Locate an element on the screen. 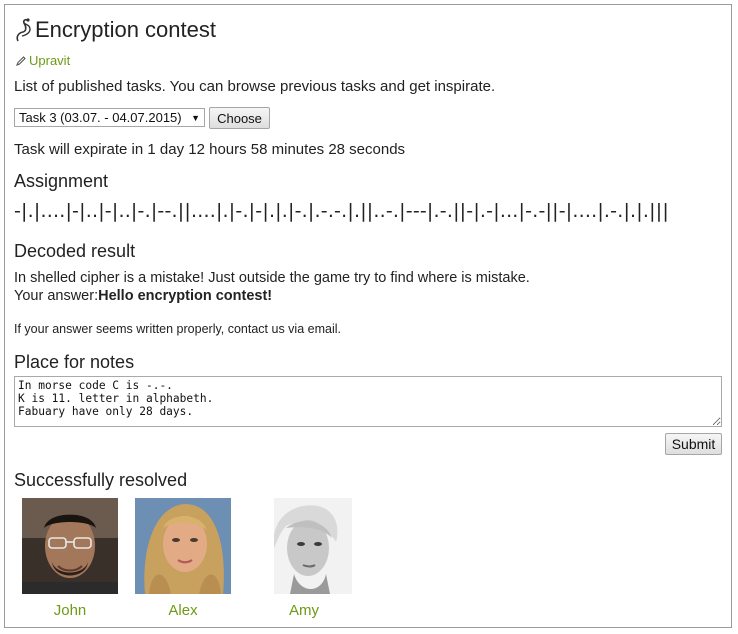 The image size is (738, 634). user-name: Amy is located at coordinates (304, 610).